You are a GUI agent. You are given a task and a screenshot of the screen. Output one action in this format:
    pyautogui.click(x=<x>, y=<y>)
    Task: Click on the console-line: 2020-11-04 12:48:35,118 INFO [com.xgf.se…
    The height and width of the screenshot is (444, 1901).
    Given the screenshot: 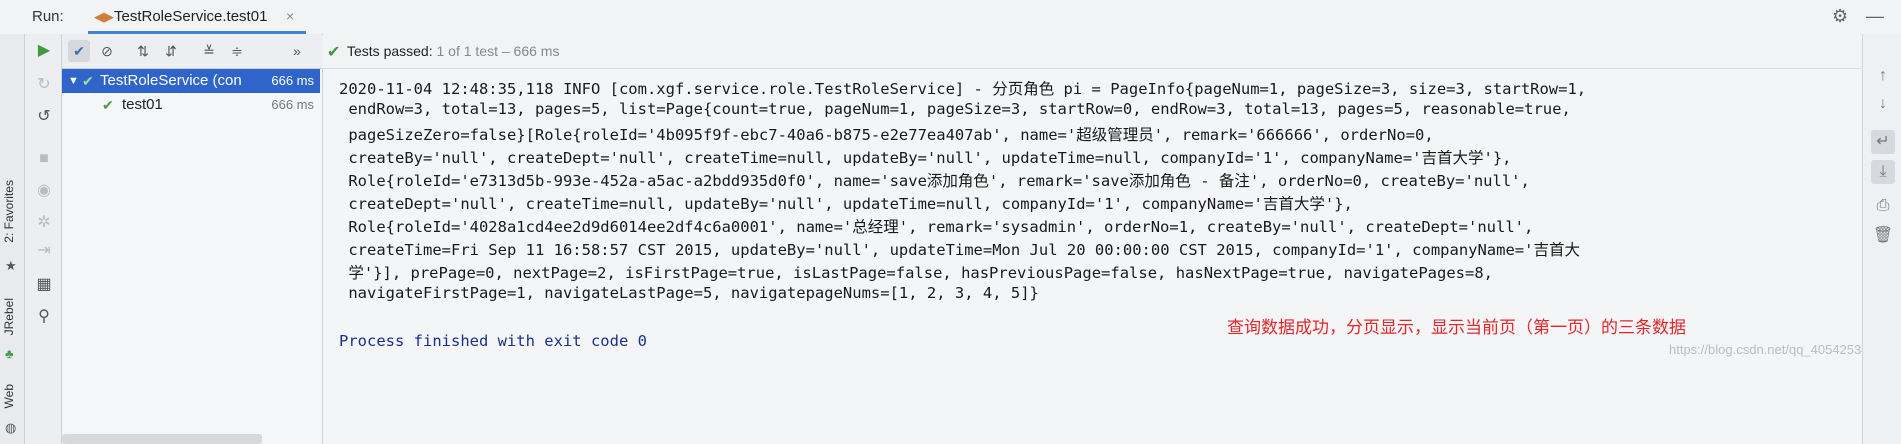 What is the action you would take?
    pyautogui.click(x=963, y=89)
    